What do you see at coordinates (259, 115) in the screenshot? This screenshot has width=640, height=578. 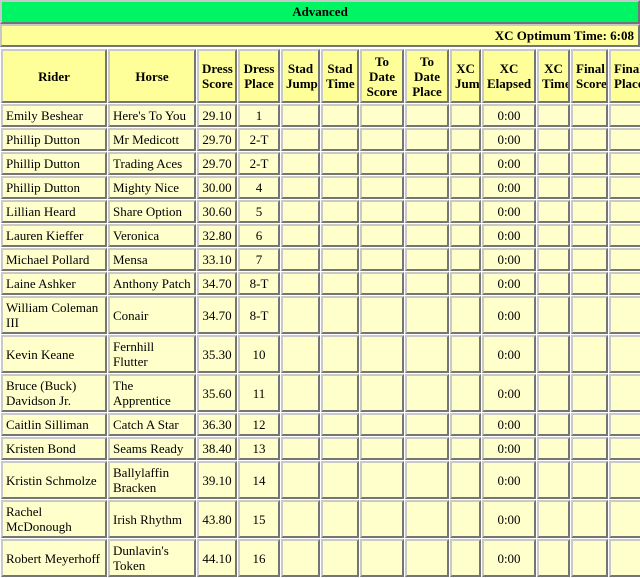 I see `cell-dress-place: 1` at bounding box center [259, 115].